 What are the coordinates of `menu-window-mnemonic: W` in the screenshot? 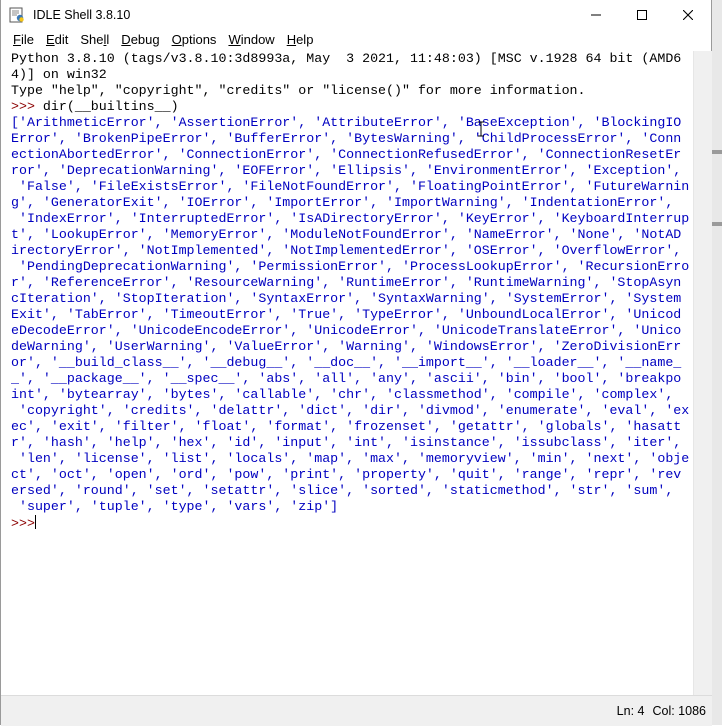 It's located at (234, 39).